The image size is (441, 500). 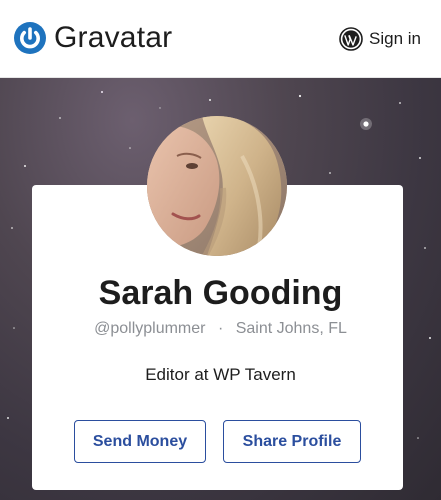 I want to click on logo-text: Gravatar, so click(x=113, y=38).